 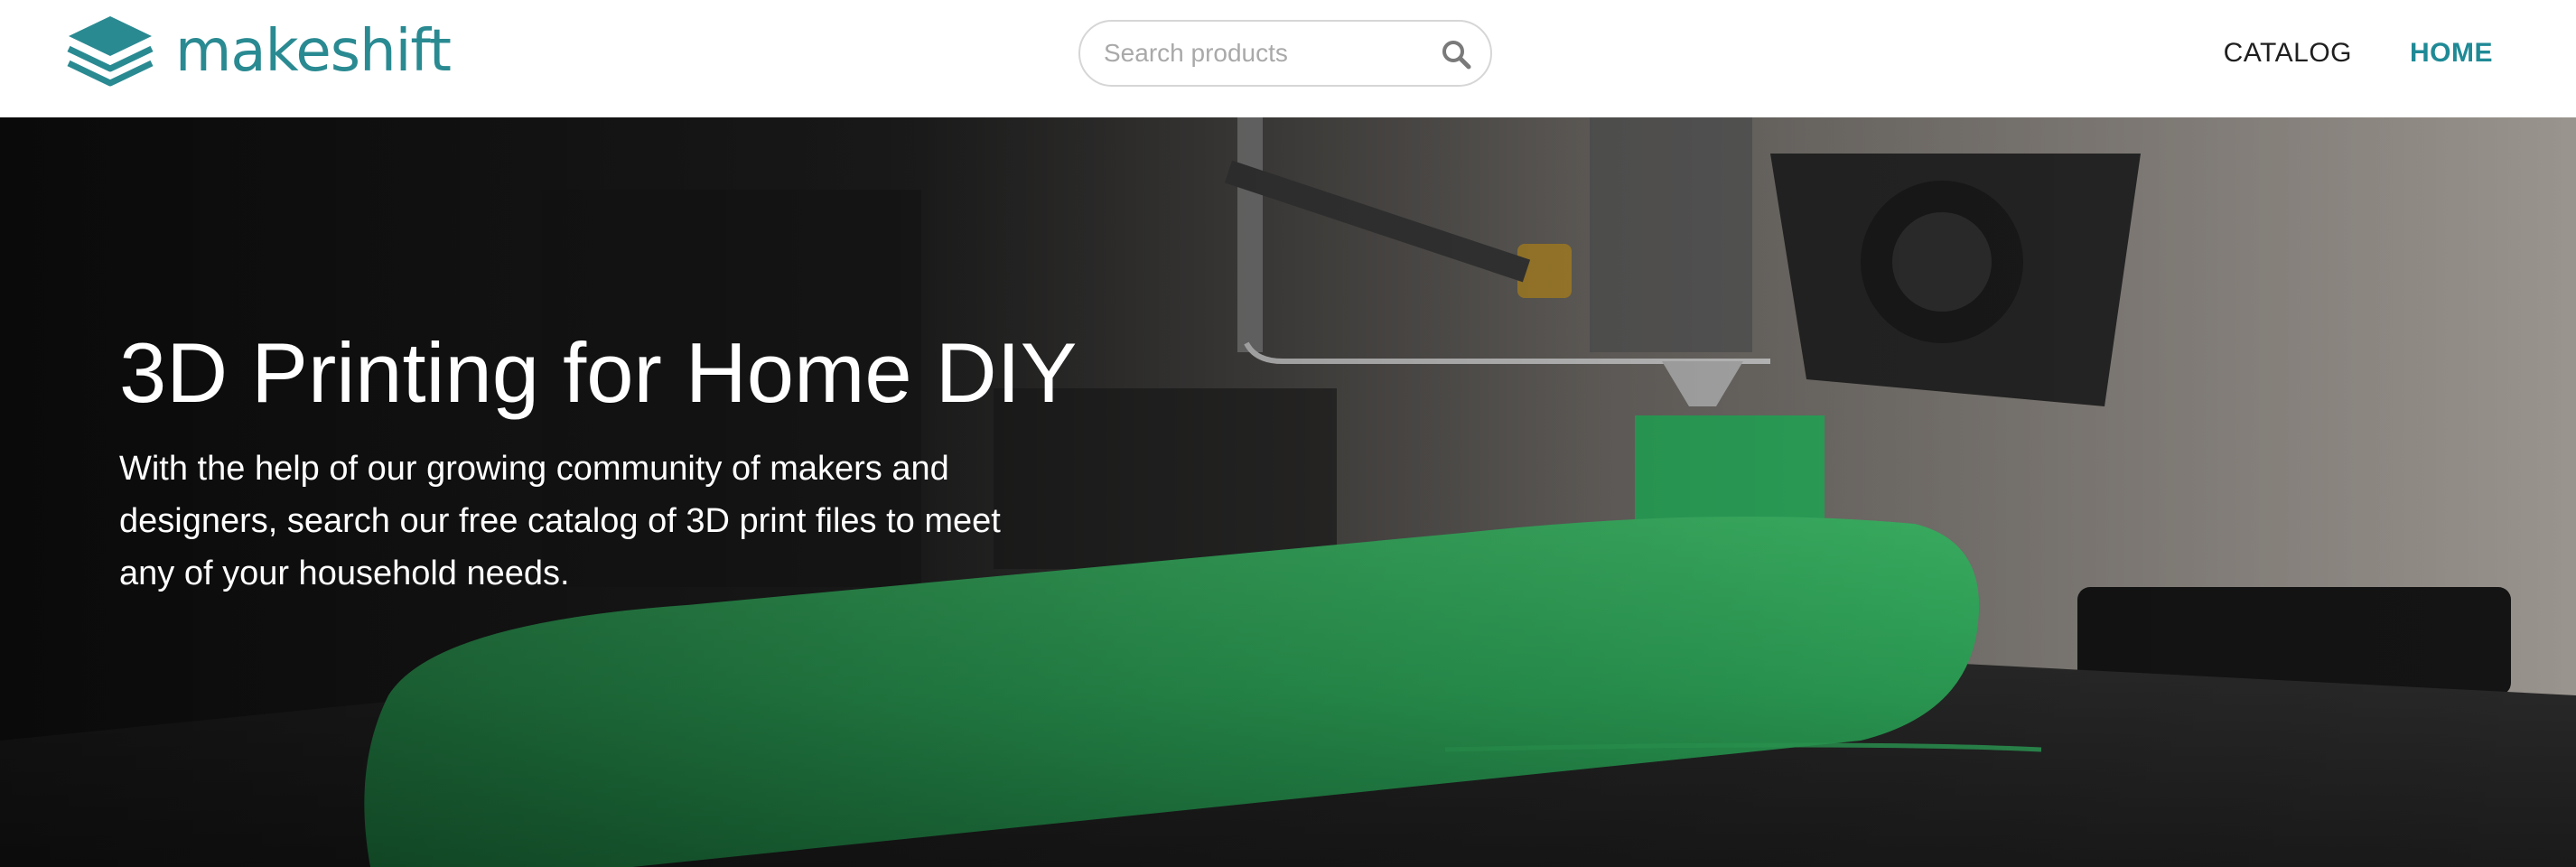 What do you see at coordinates (598, 373) in the screenshot?
I see `hero-title: 3D Printing for Home DIY` at bounding box center [598, 373].